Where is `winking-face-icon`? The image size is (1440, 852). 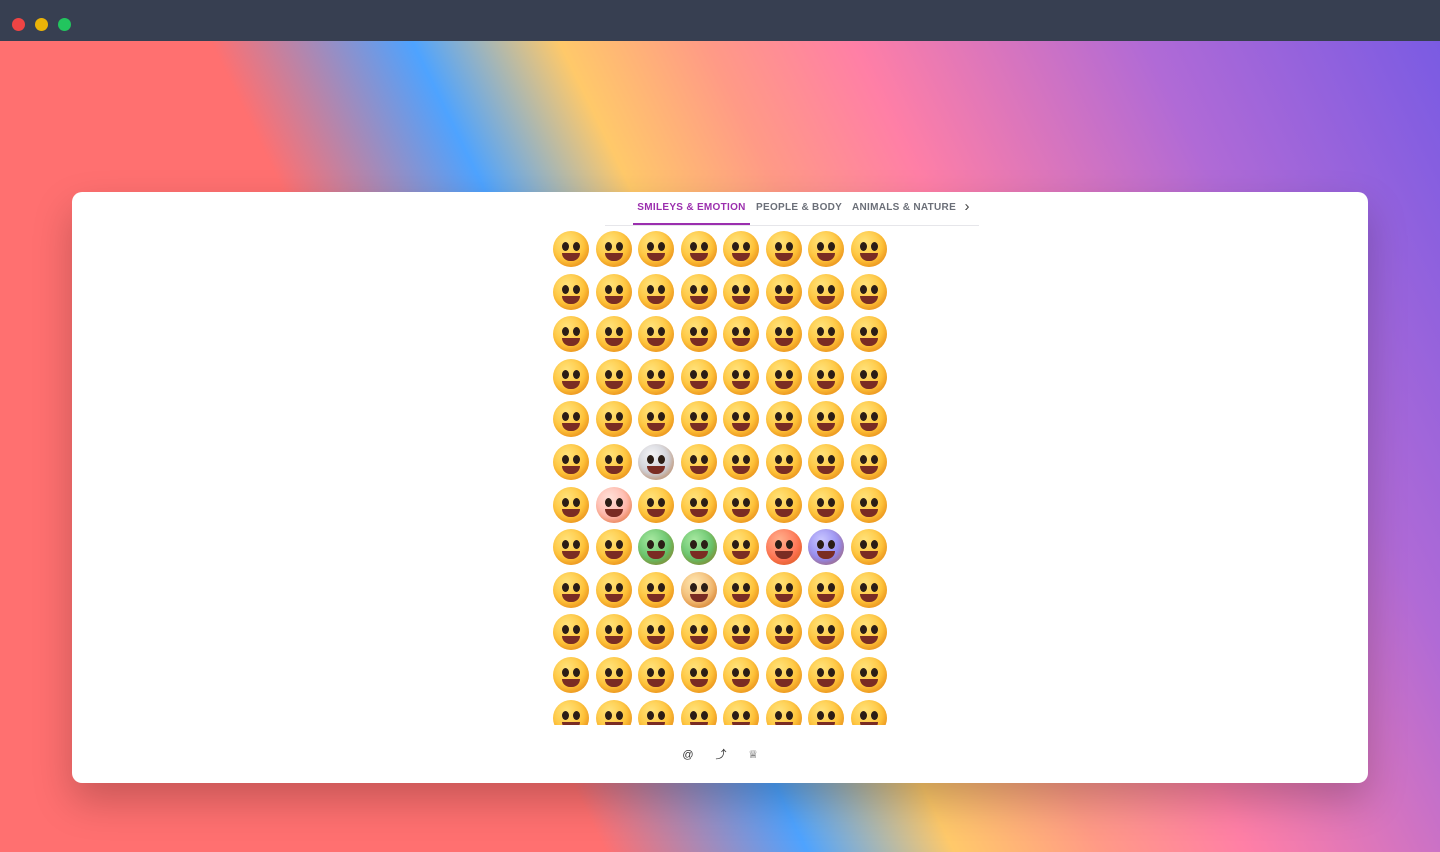
winking-face-icon is located at coordinates (699, 292).